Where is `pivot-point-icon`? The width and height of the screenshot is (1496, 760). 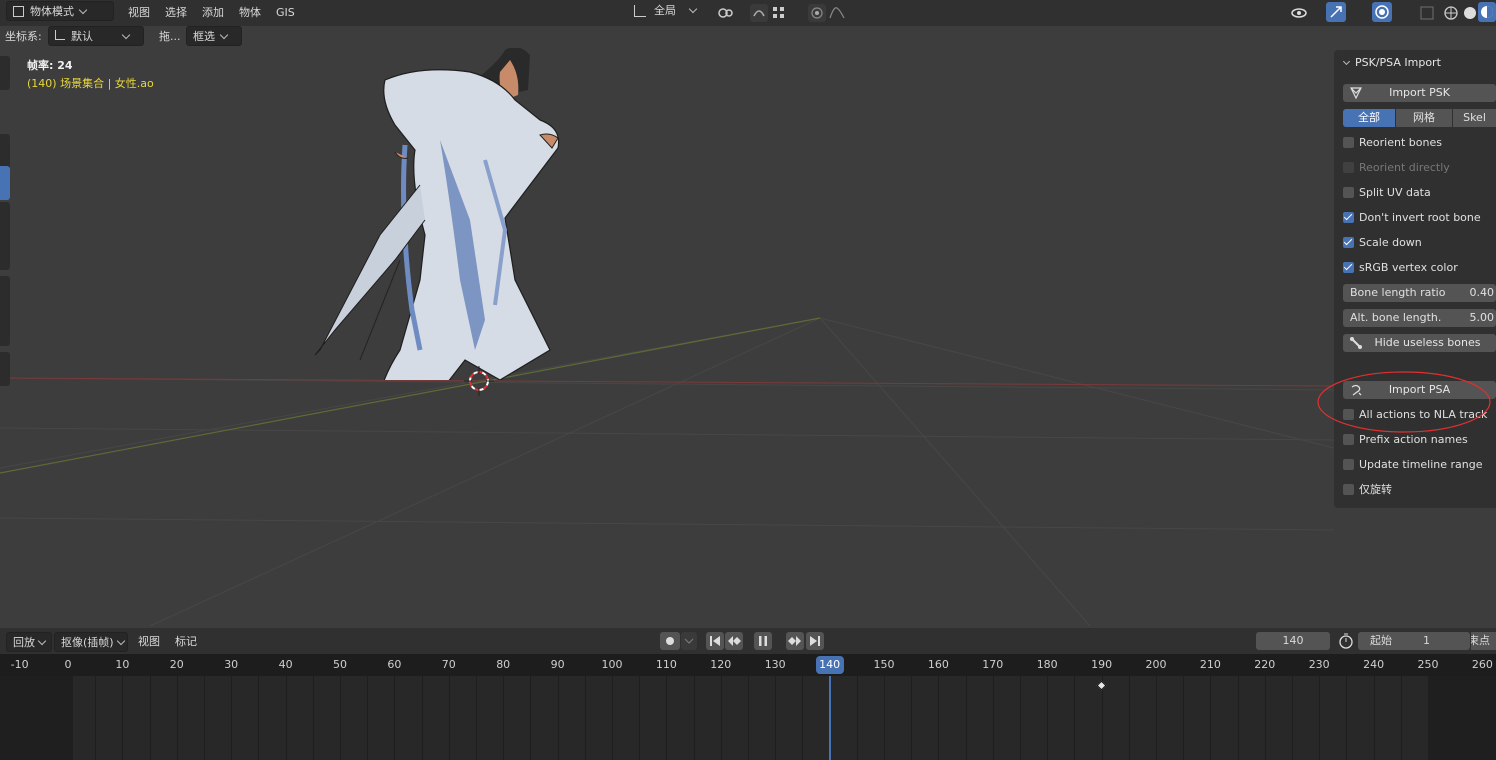
pivot-point-icon is located at coordinates (725, 13).